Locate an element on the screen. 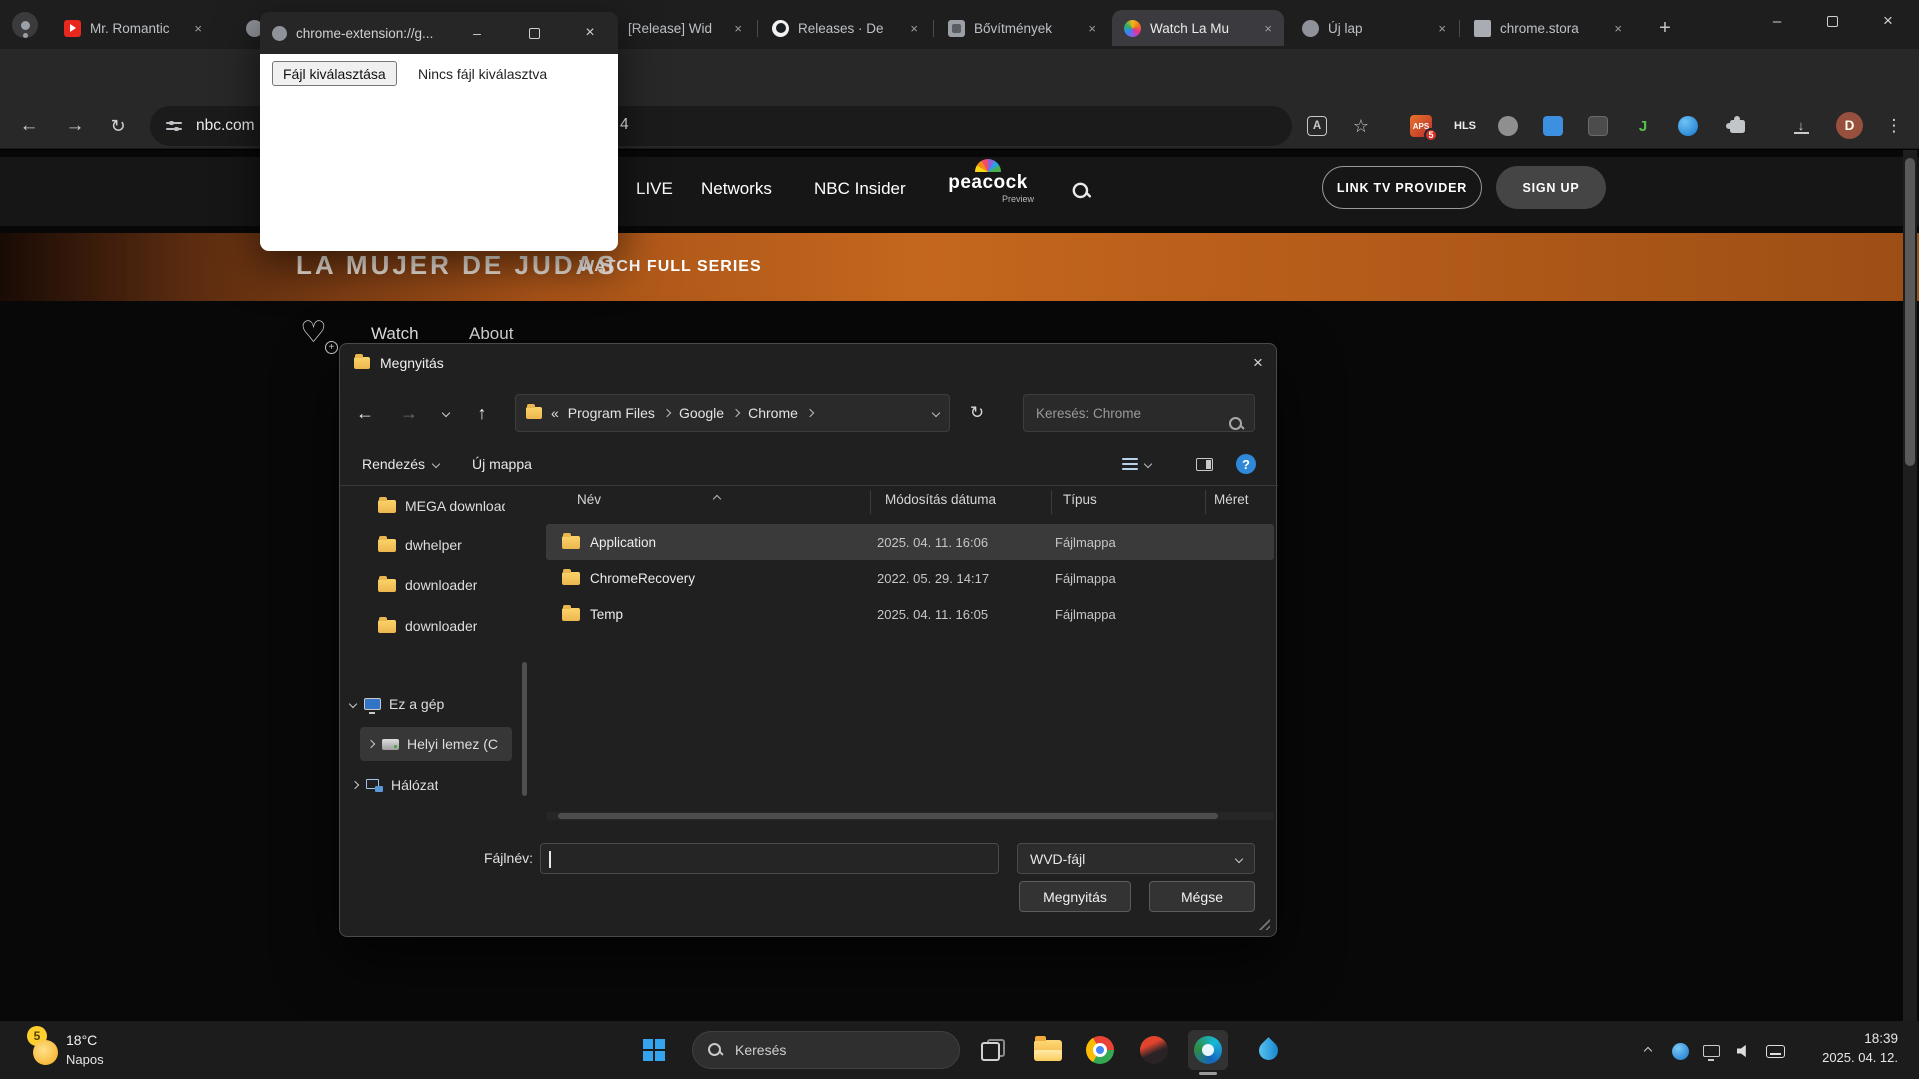 This screenshot has width=1919, height=1079. reload-button: ↻ is located at coordinates (118, 126).